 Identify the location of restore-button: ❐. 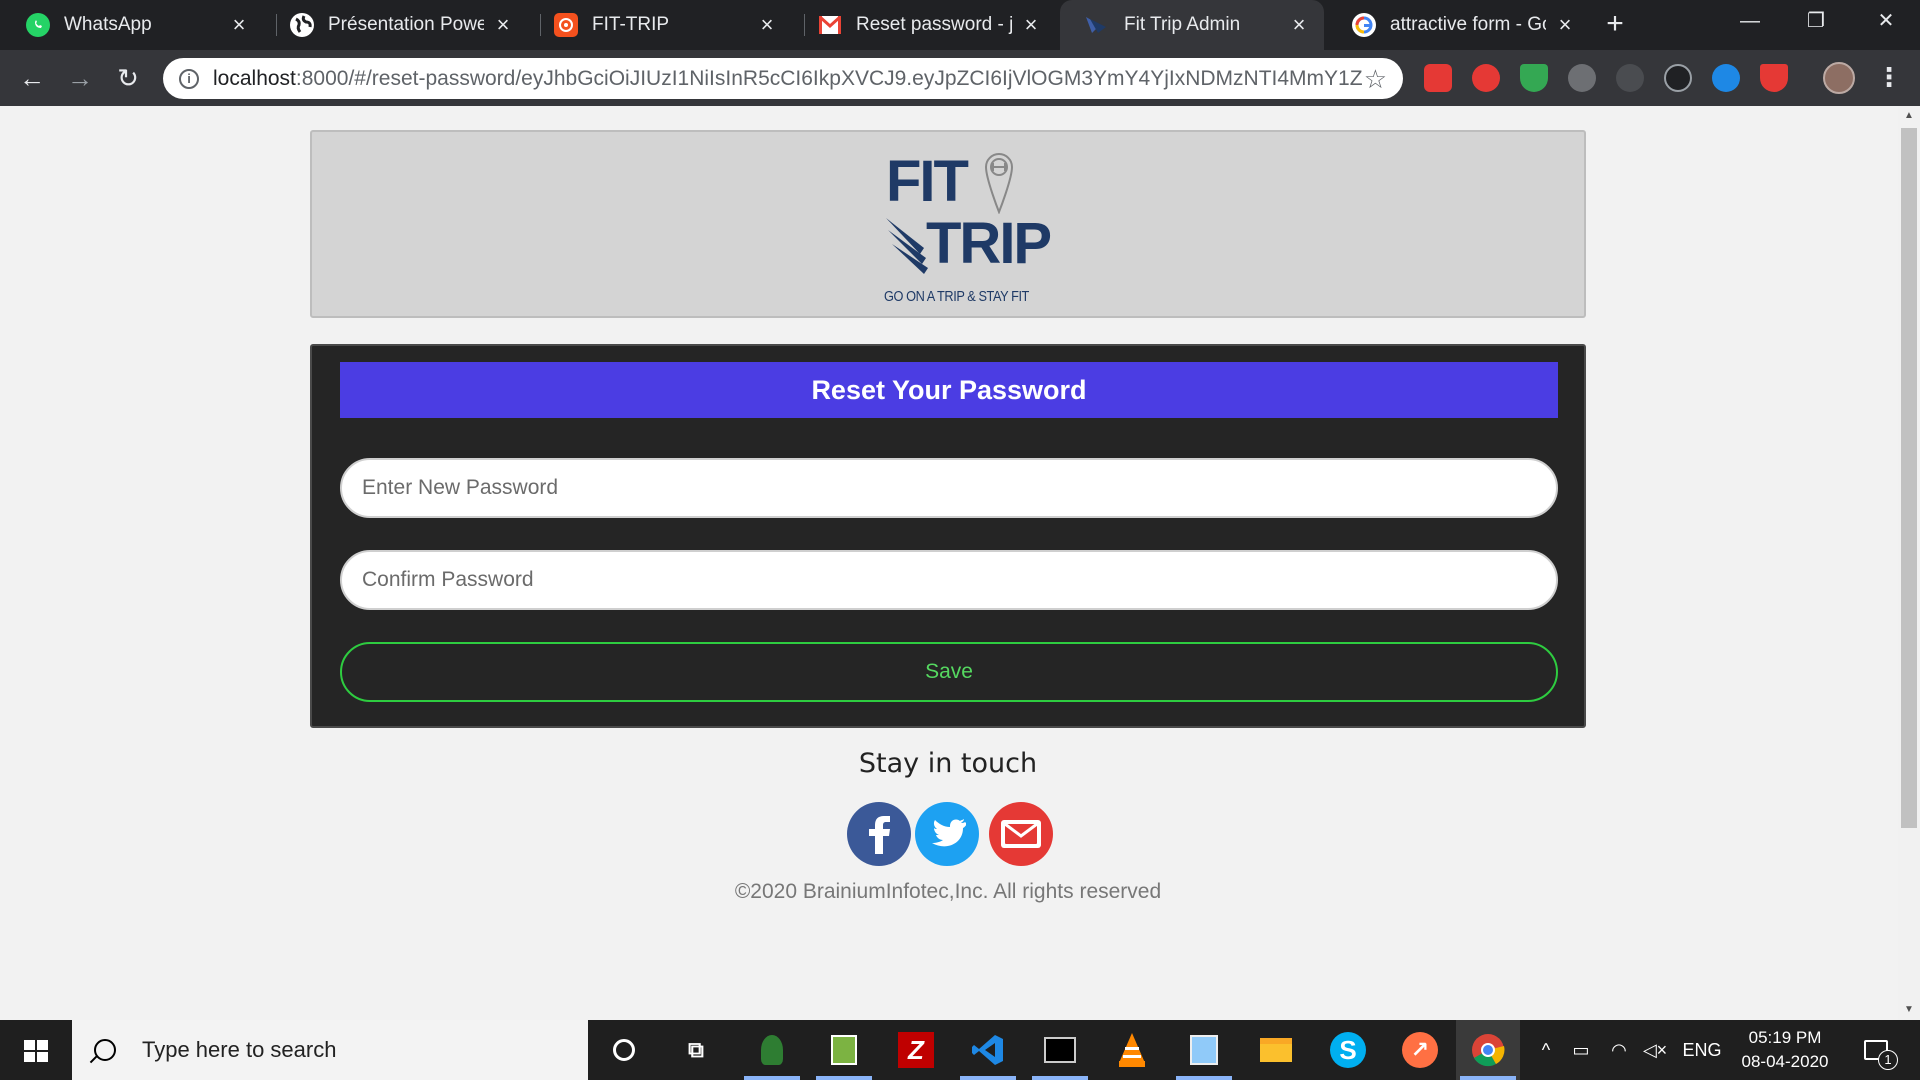
(1816, 21).